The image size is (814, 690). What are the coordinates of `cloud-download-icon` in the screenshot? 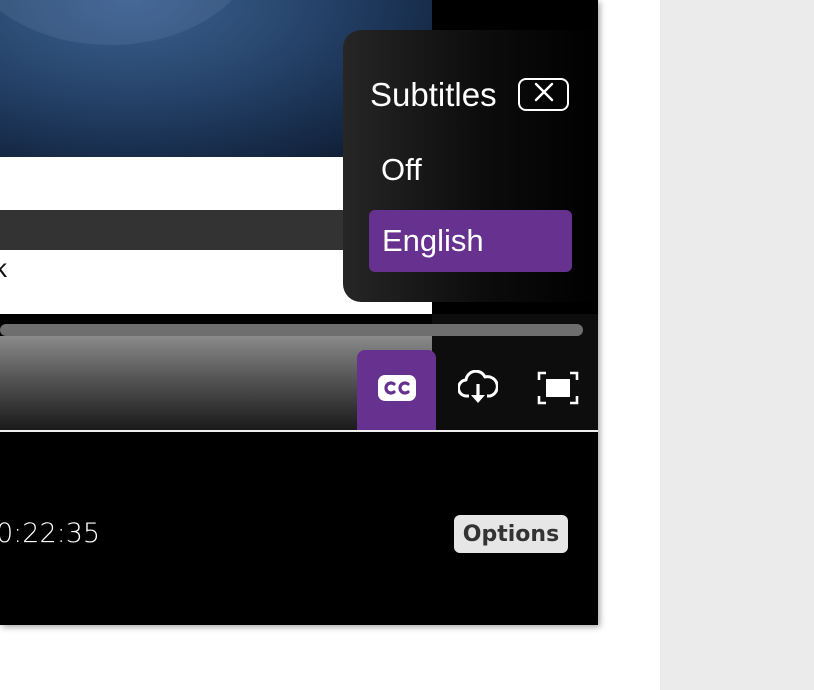 It's located at (477, 390).